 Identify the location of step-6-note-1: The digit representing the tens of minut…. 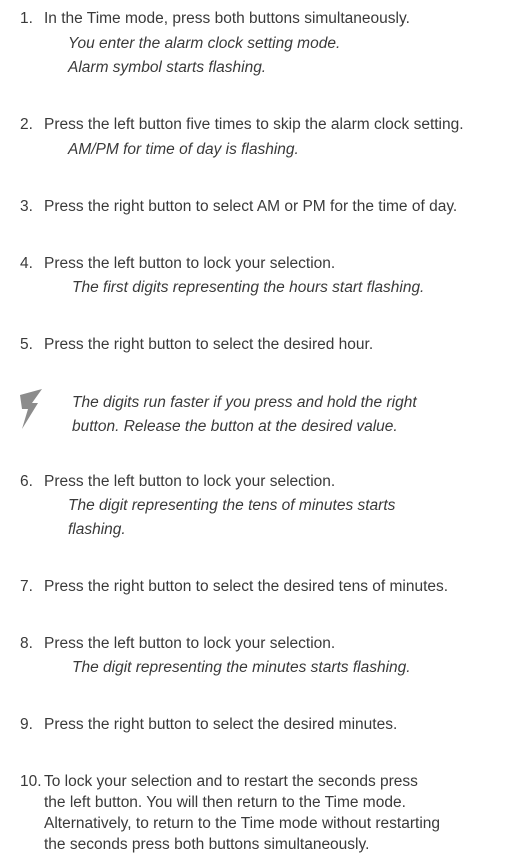
(232, 505).